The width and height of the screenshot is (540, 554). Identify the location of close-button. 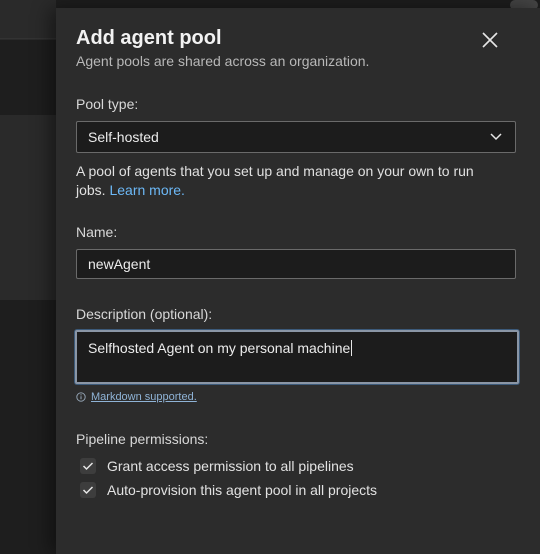
(490, 40).